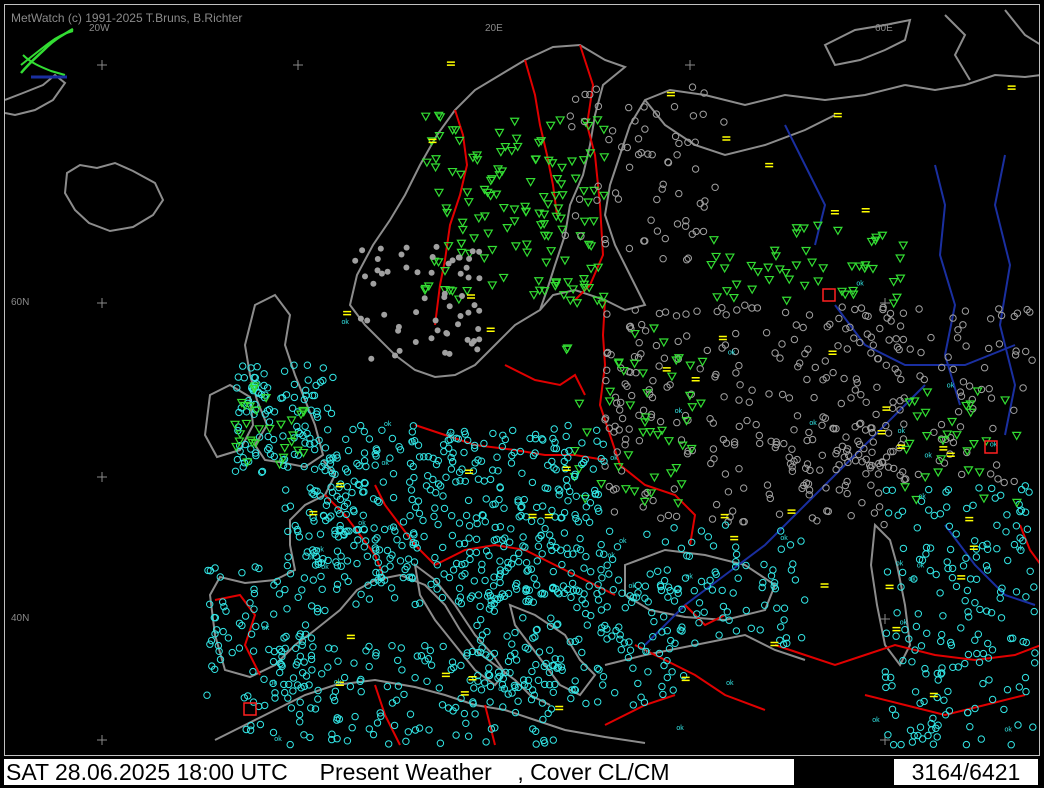 This screenshot has width=1044, height=788. I want to click on ok-station-label: ok, so click(321, 550).